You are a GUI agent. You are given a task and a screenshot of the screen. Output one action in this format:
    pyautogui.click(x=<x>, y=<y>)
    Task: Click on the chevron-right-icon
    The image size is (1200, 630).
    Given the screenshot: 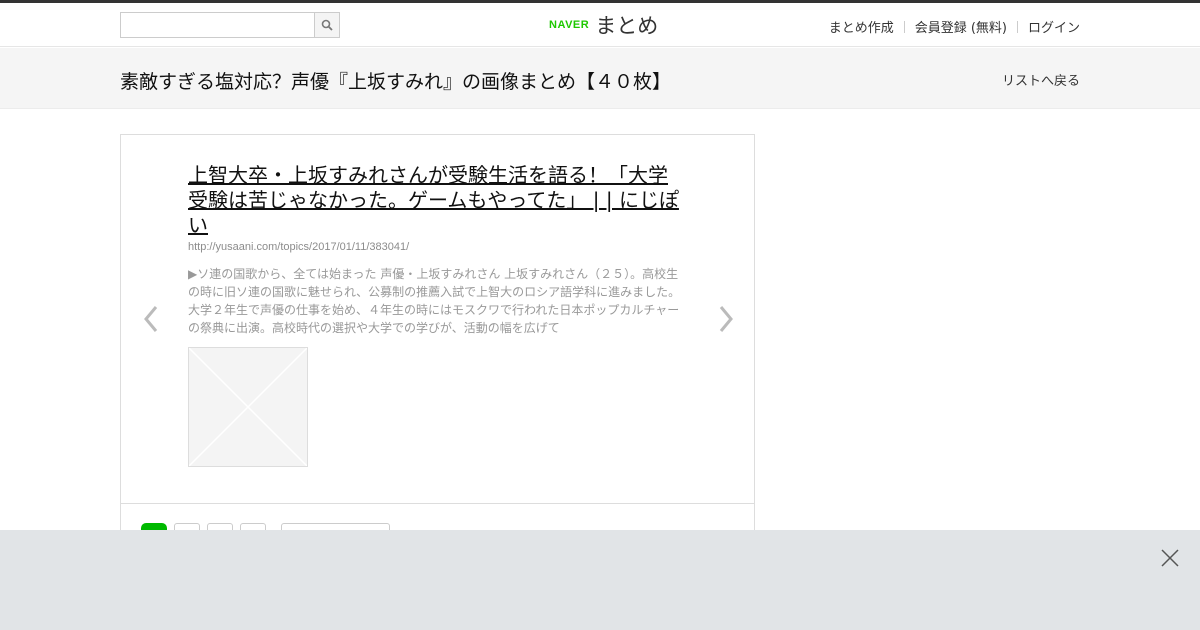 What is the action you would take?
    pyautogui.click(x=726, y=319)
    